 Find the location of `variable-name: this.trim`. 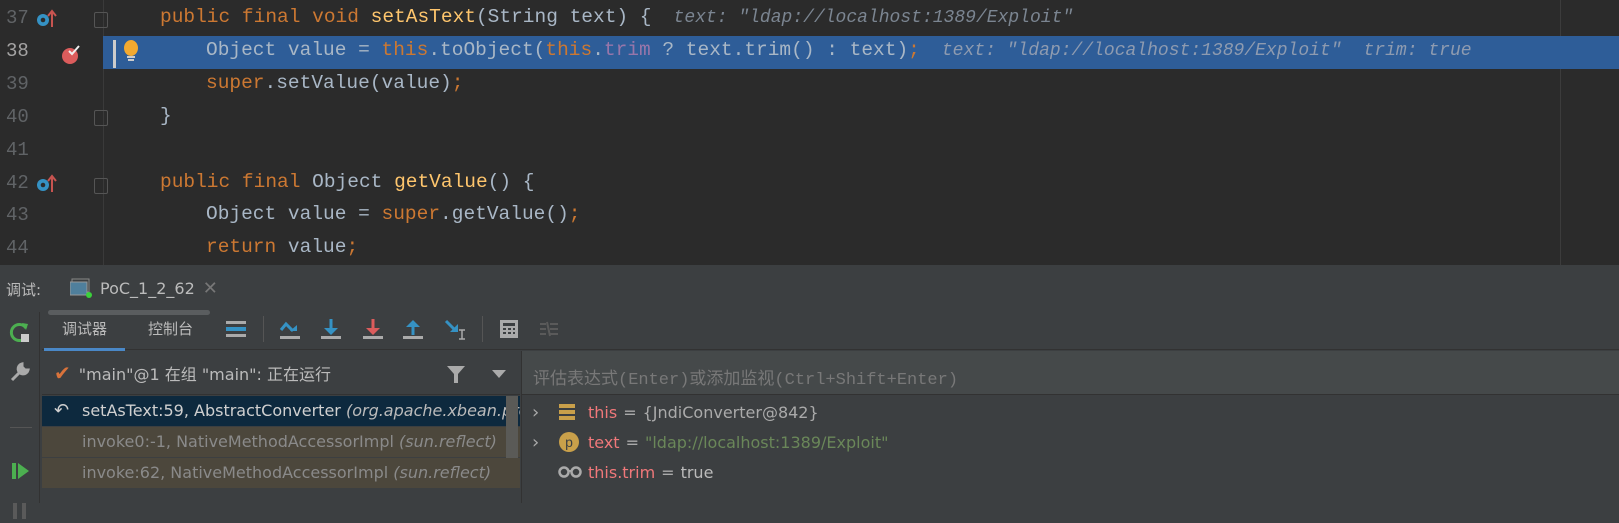

variable-name: this.trim is located at coordinates (622, 472).